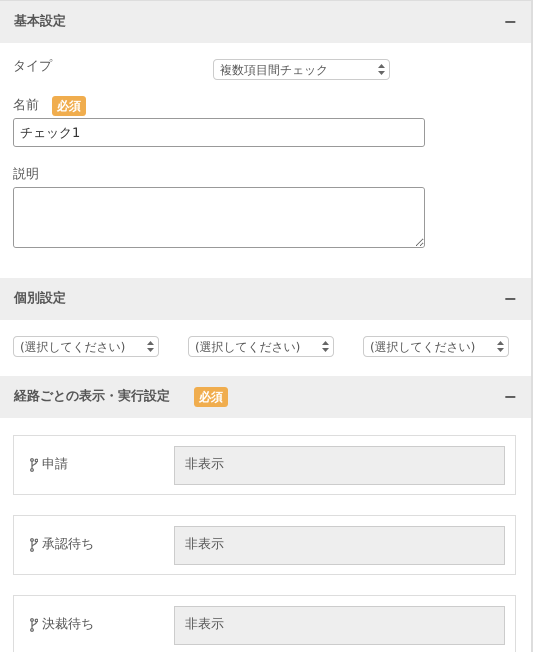 Image resolution: width=535 pixels, height=652 pixels. What do you see at coordinates (33, 67) in the screenshot?
I see `field-label: タイプ` at bounding box center [33, 67].